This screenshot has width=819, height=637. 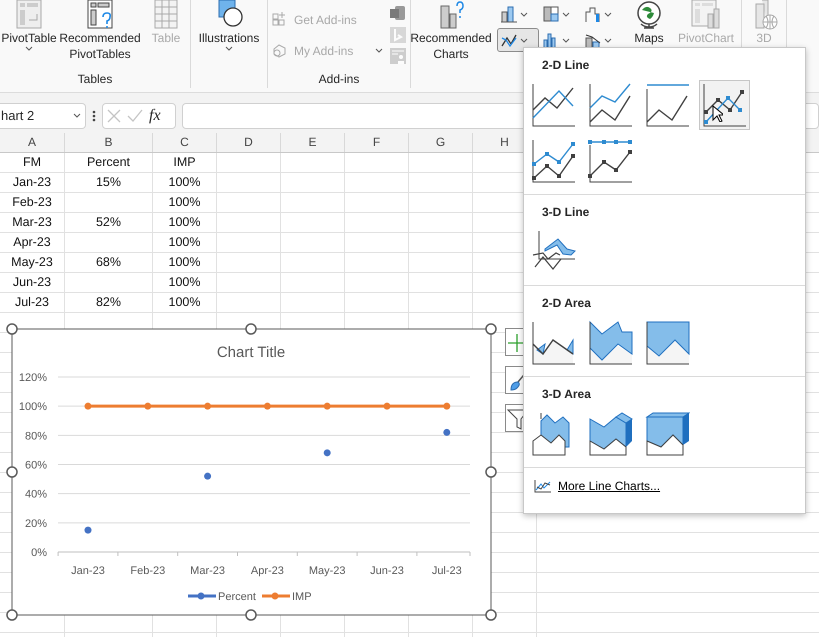 What do you see at coordinates (100, 35) in the screenshot?
I see `ribbon-button: Recommended PivotTables` at bounding box center [100, 35].